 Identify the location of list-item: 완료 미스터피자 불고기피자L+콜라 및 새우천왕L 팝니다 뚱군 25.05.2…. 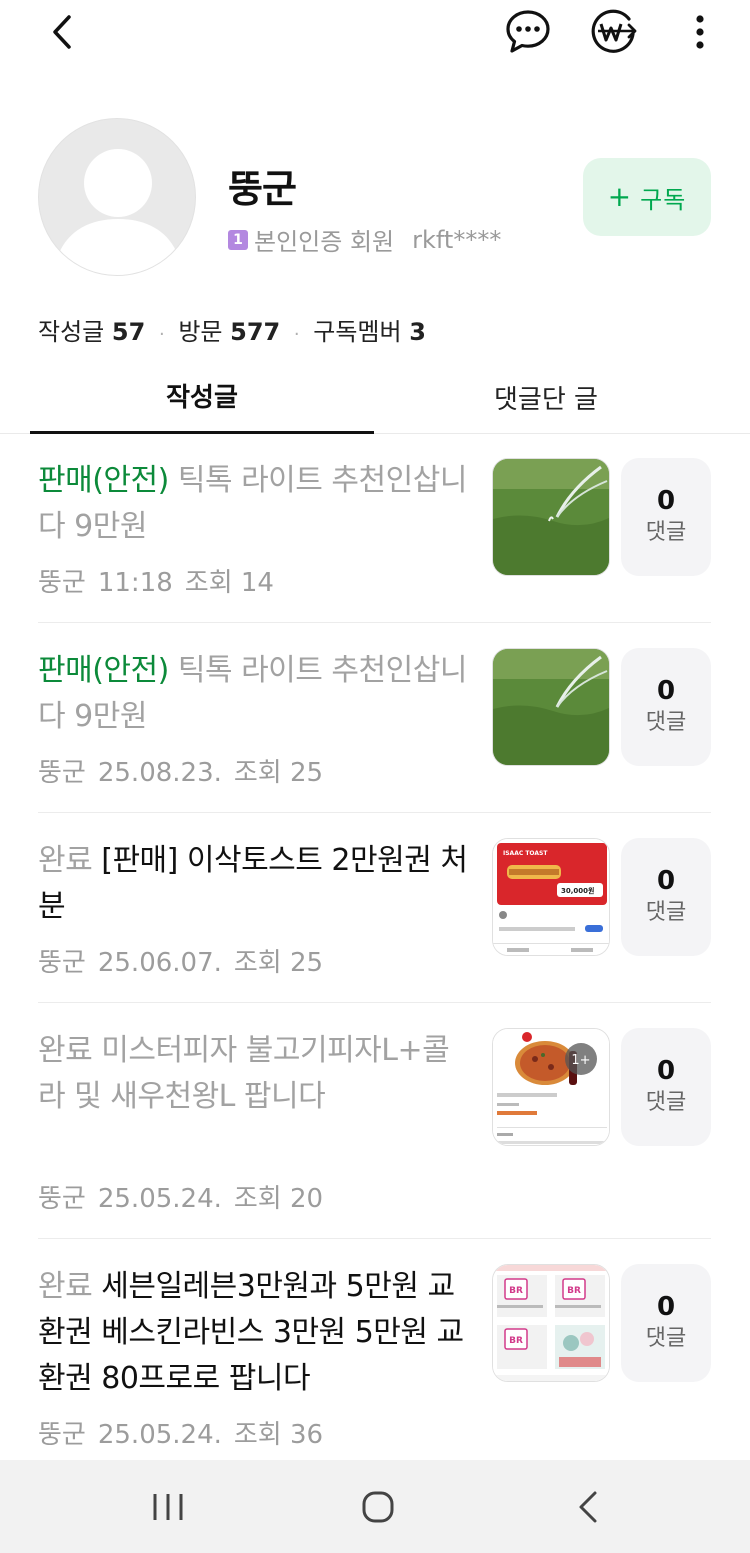
(374, 1131).